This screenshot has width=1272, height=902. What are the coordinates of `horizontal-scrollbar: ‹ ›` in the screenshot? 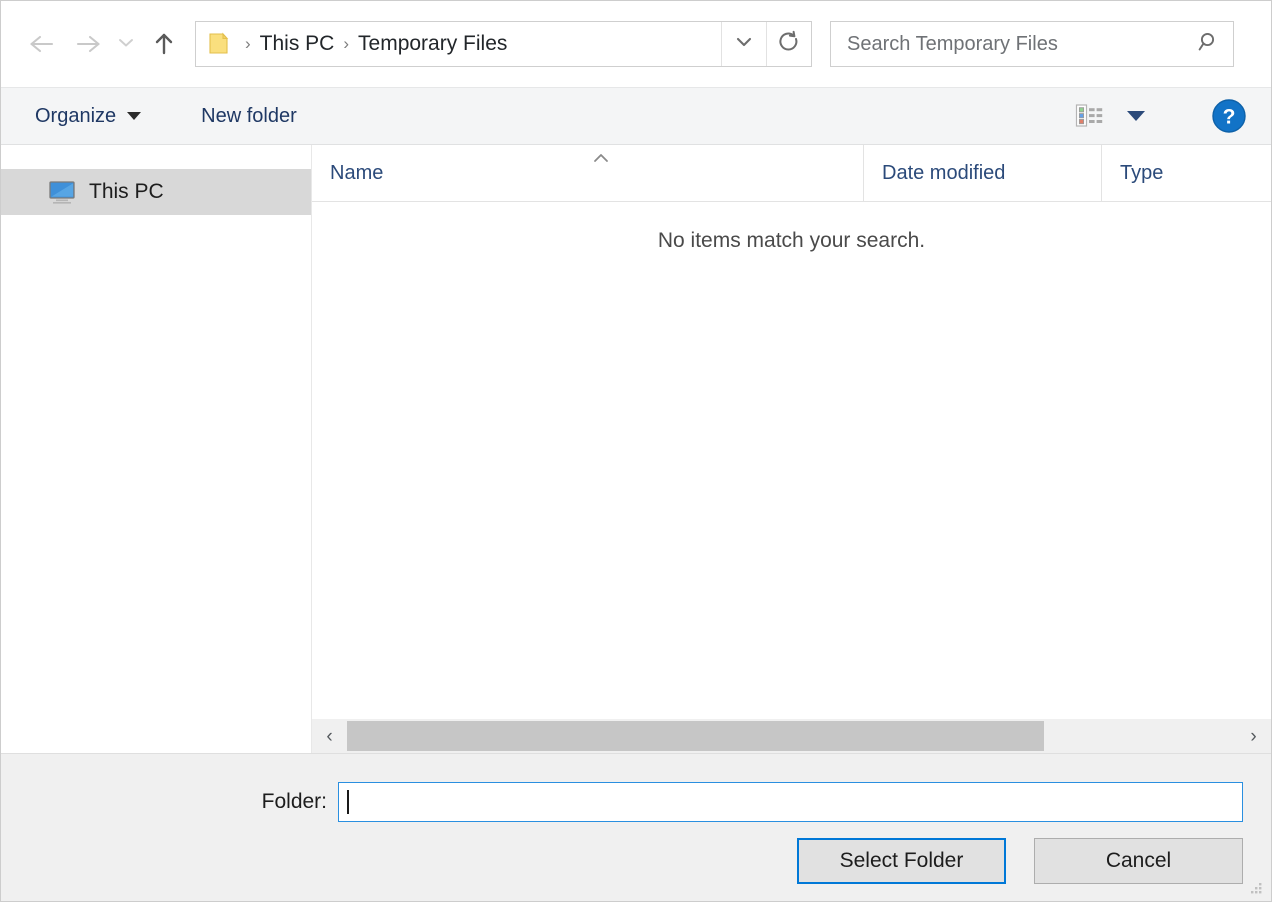 It's located at (791, 736).